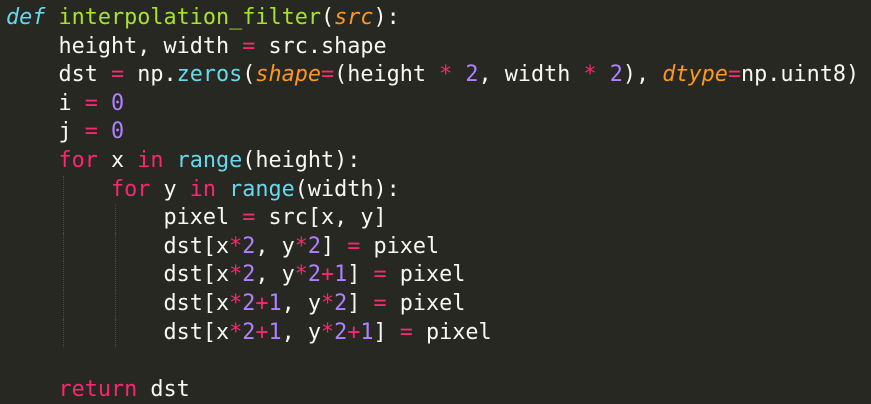 The height and width of the screenshot is (404, 871). I want to click on code-token: (height):, so click(301, 160).